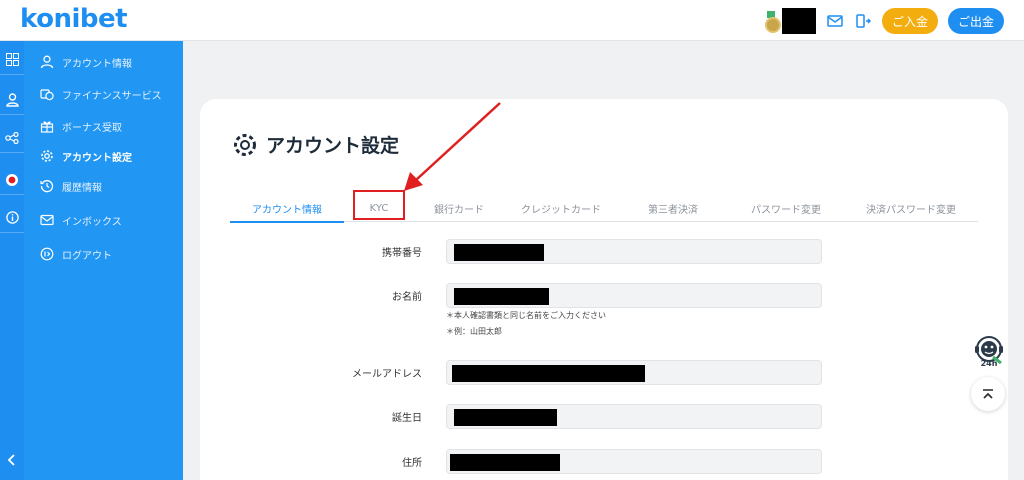 This screenshot has width=1024, height=480. What do you see at coordinates (634, 251) in the screenshot?
I see `phone-field` at bounding box center [634, 251].